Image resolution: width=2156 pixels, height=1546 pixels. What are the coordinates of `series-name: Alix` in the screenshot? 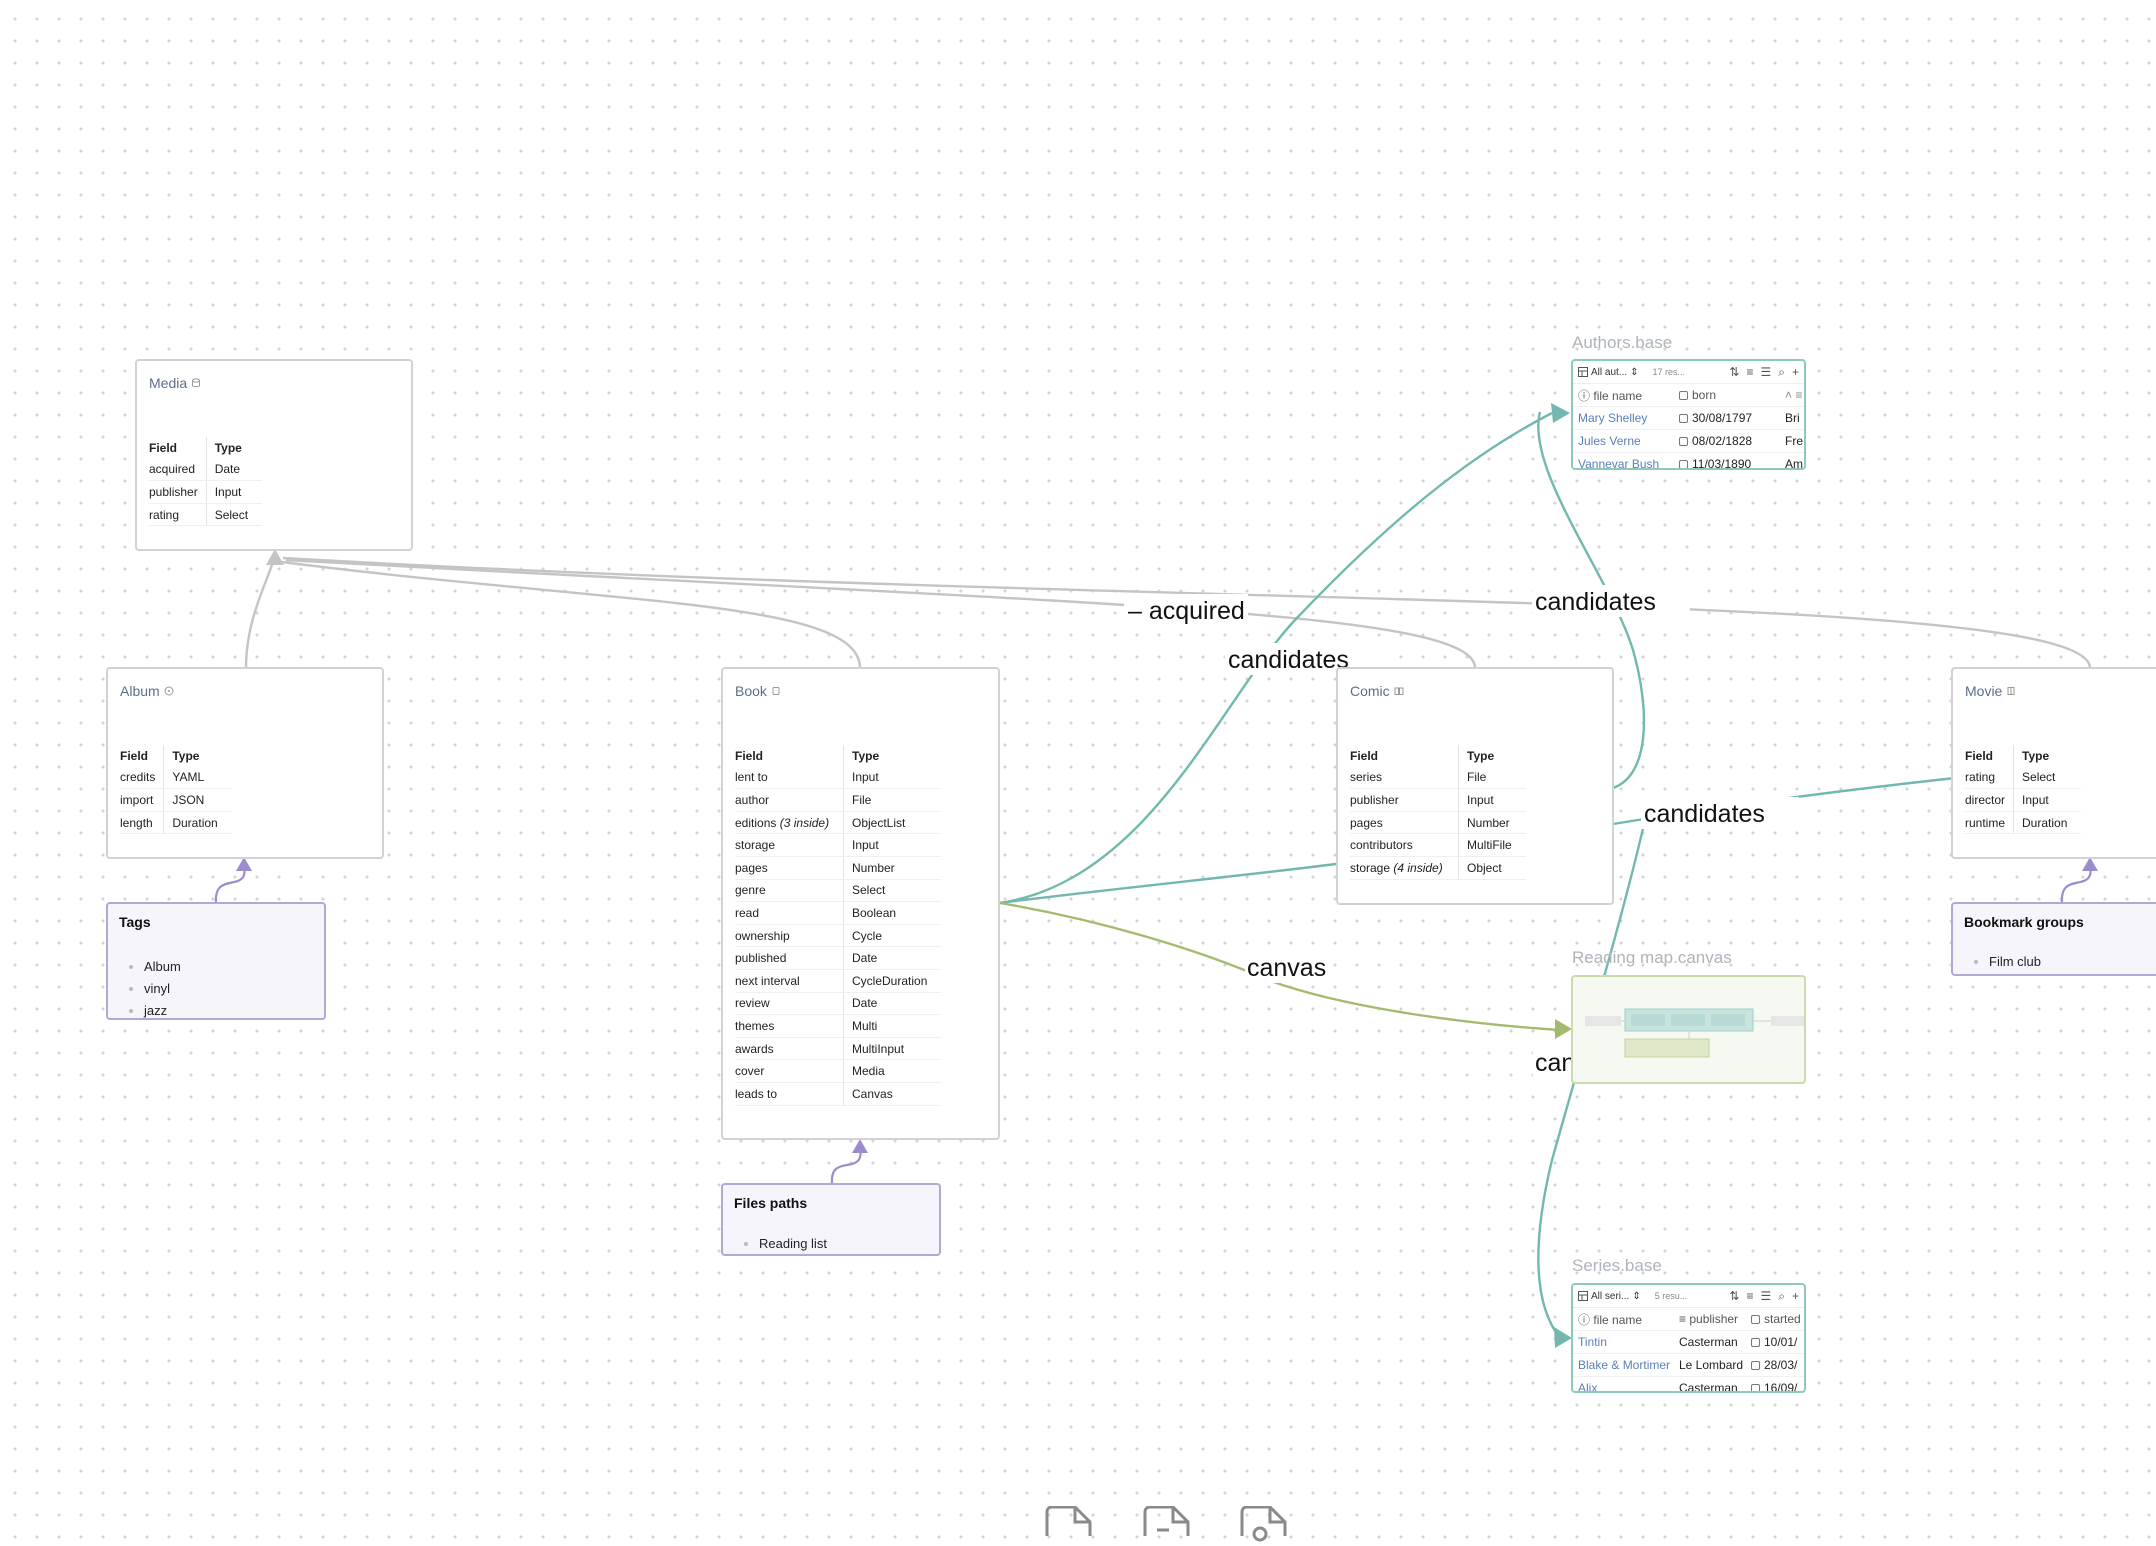 It's located at (1625, 1386).